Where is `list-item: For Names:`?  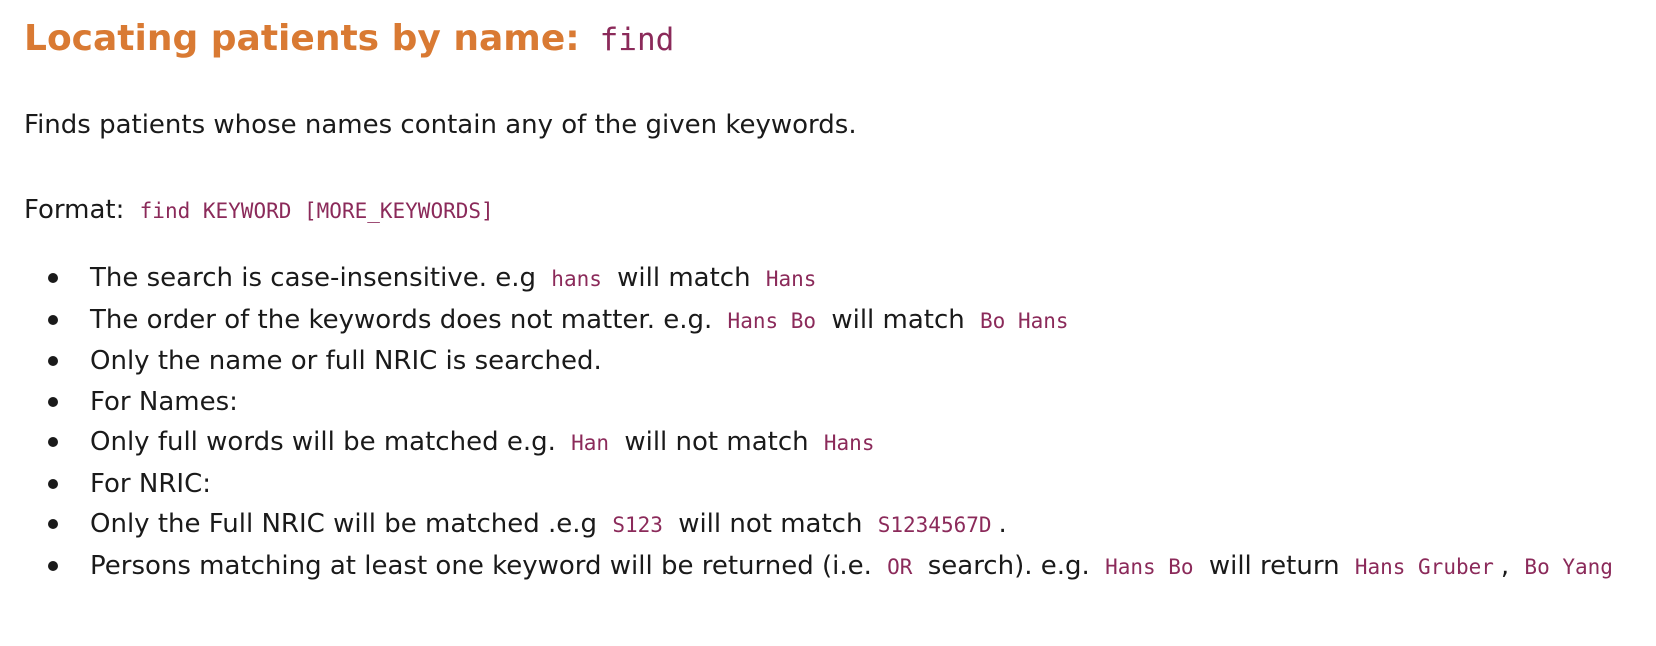 list-item: For Names: is located at coordinates (822, 402).